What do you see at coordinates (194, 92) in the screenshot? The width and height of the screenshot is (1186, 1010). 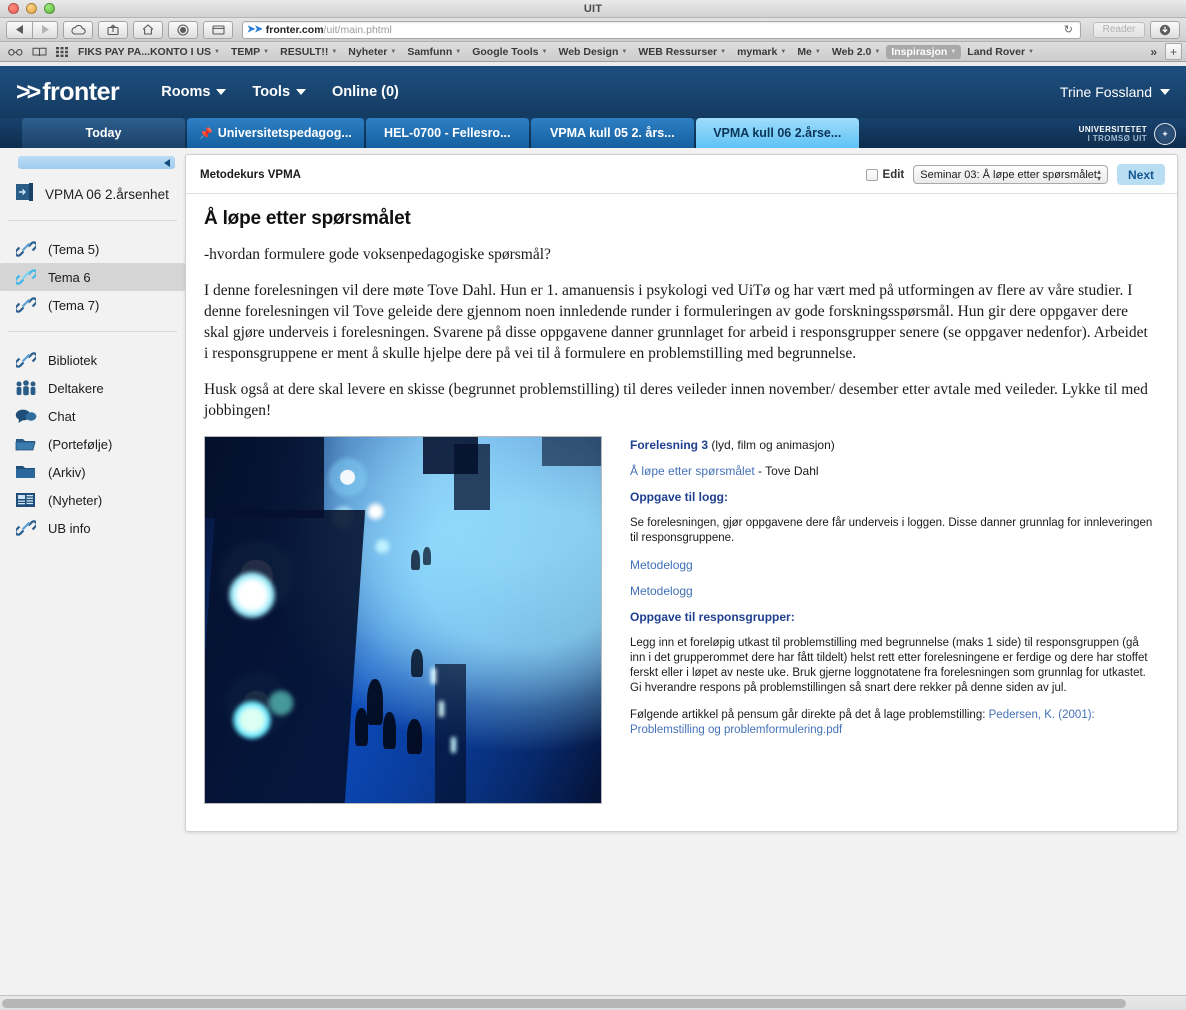 I see `nav-rooms: Rooms` at bounding box center [194, 92].